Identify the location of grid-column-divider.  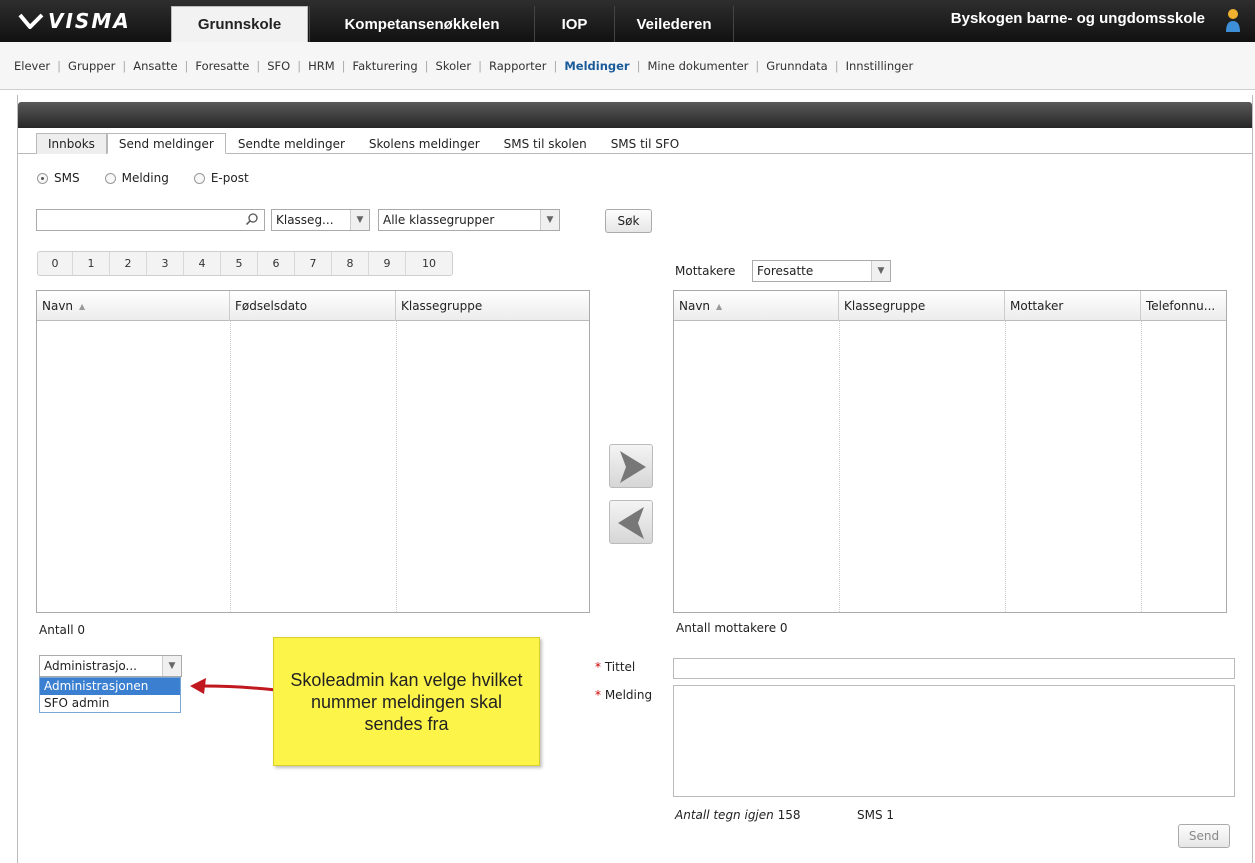
(396, 466).